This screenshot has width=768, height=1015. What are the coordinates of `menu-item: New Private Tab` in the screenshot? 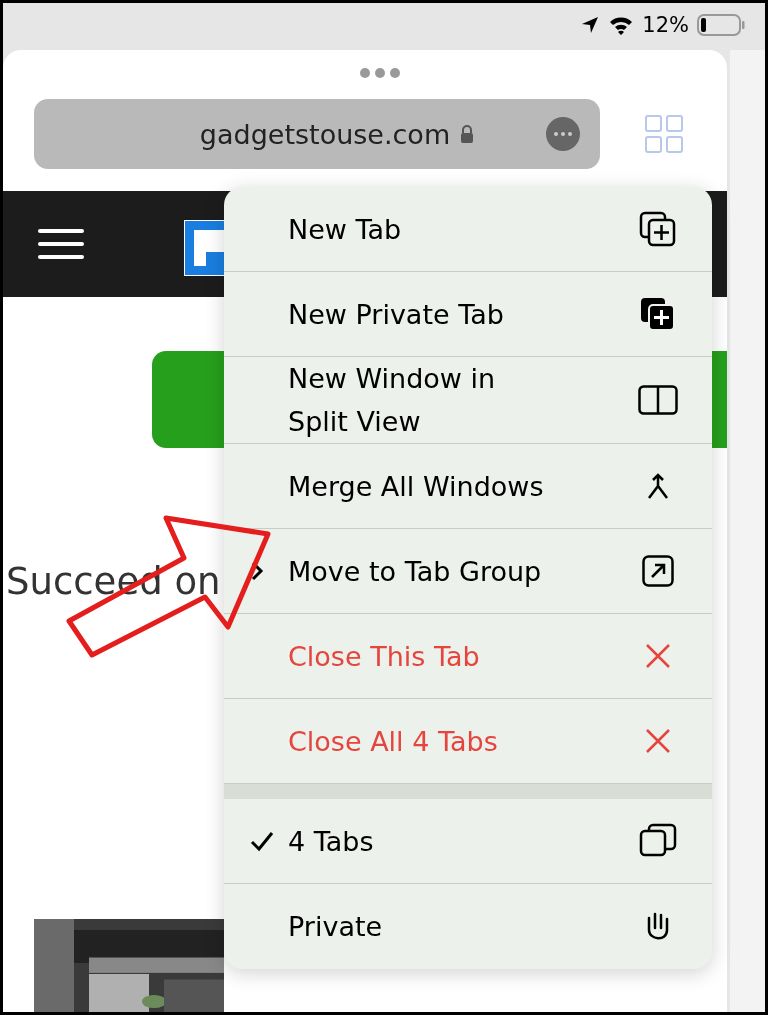 It's located at (468, 314).